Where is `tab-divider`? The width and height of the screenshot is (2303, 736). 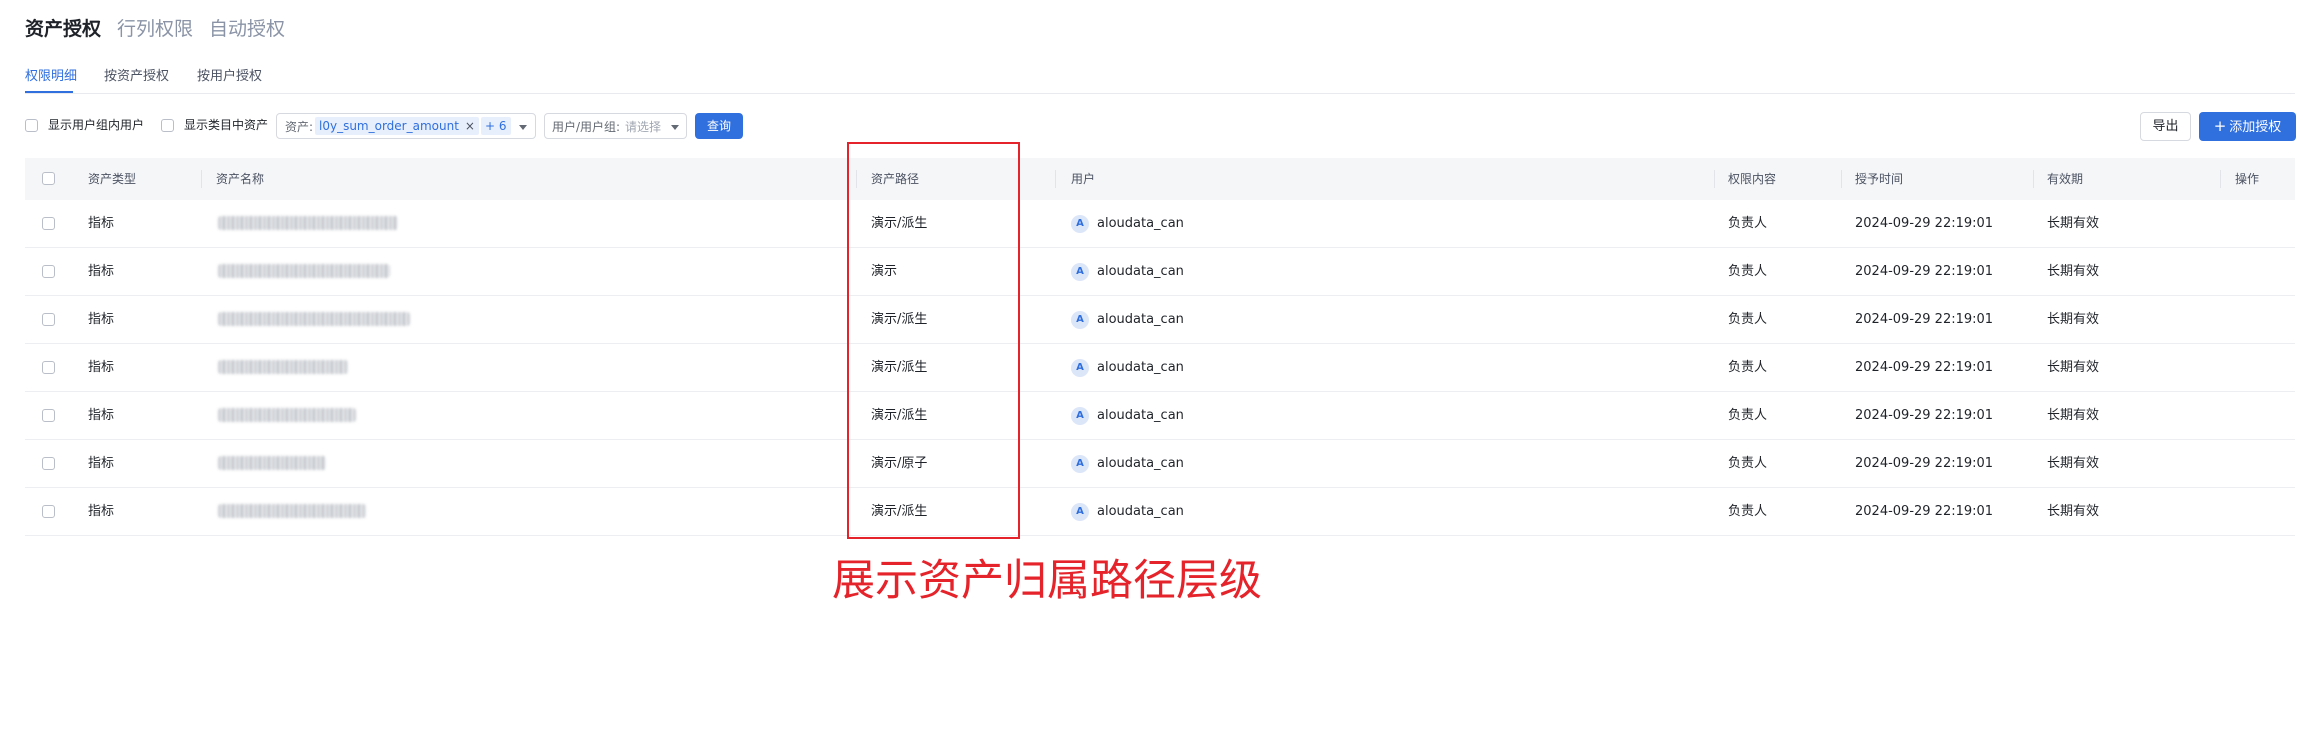
tab-divider is located at coordinates (1160, 93).